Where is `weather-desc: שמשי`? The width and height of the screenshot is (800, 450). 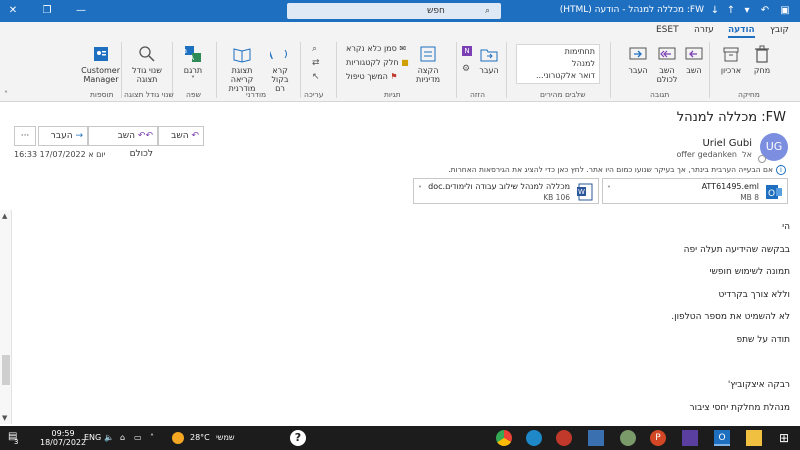 weather-desc: שמשי is located at coordinates (225, 437).